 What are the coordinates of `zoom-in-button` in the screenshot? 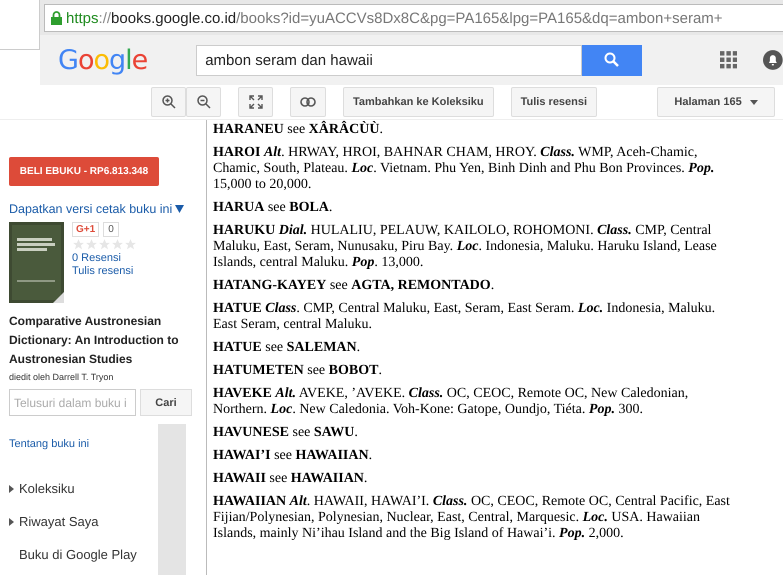 It's located at (168, 102).